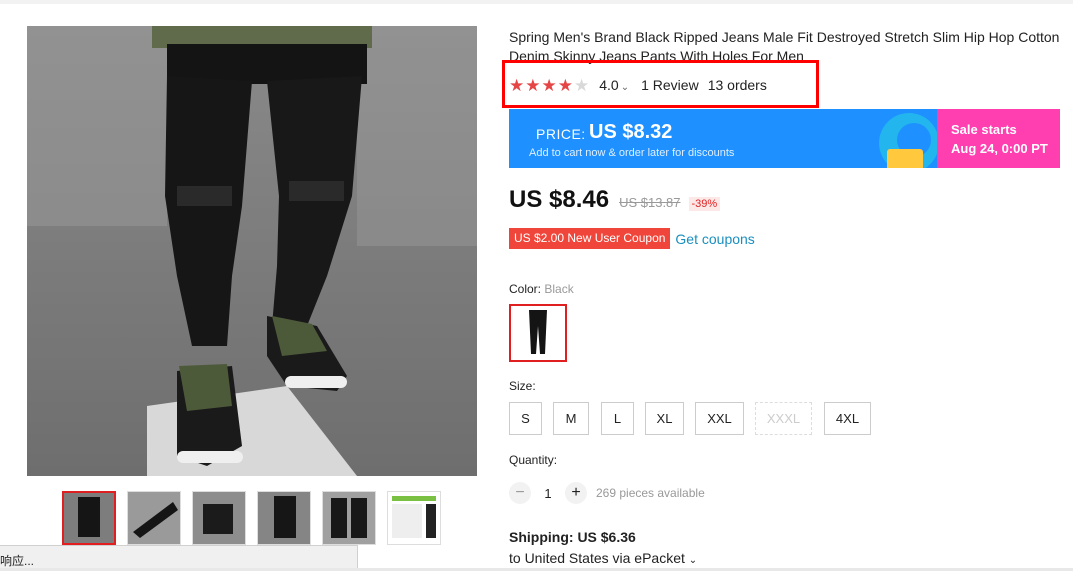 The width and height of the screenshot is (1073, 571). I want to click on rating-row: ★ ★ ★ ★ ★ 4.0 ⌄ 1 Review 13 orders, so click(638, 85).